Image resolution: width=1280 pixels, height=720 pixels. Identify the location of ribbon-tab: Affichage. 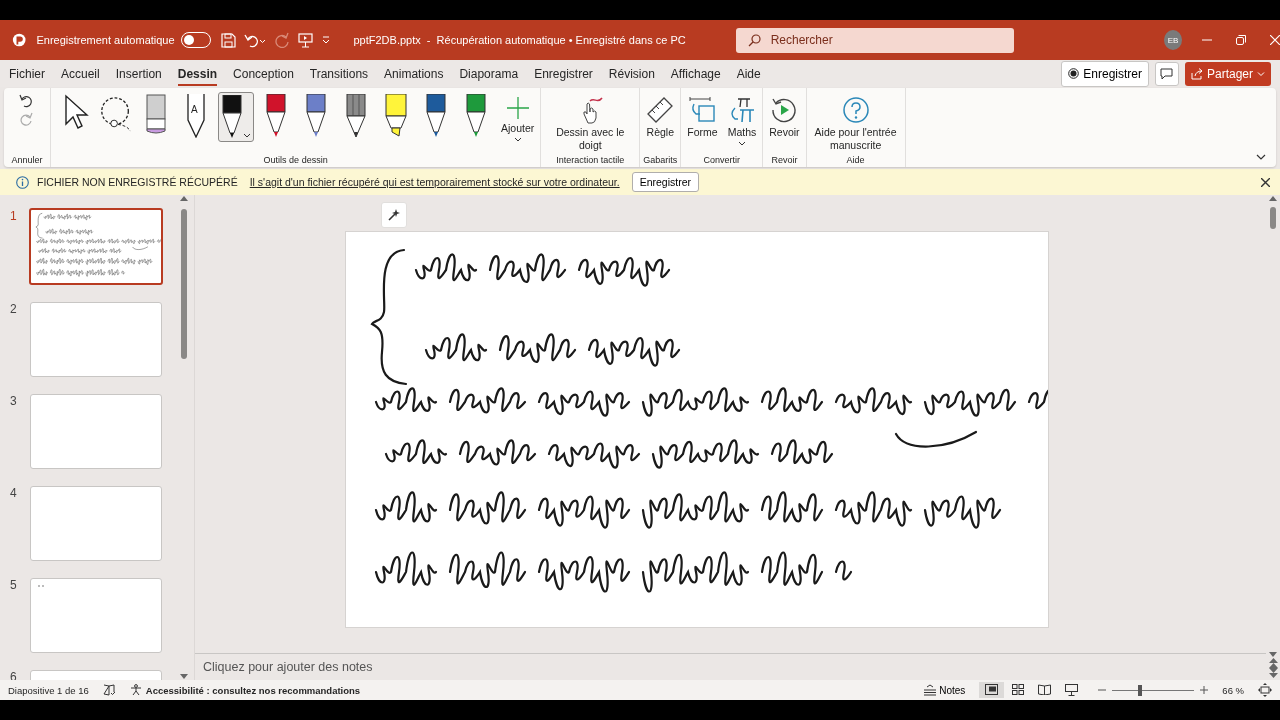
(695, 73).